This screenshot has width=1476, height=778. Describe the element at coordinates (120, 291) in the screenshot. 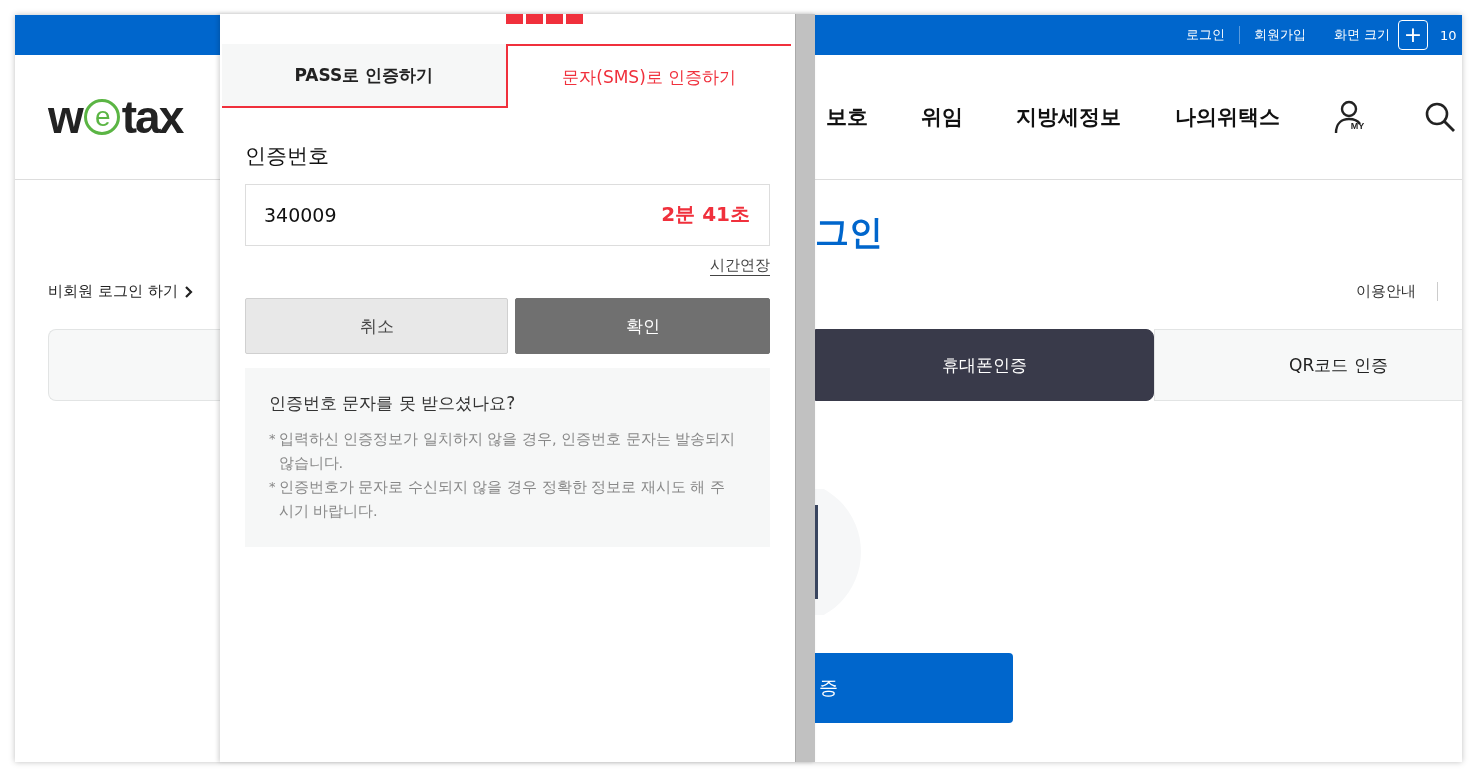

I see `nonmember-login-link: 비회원 로그인 하기` at that location.